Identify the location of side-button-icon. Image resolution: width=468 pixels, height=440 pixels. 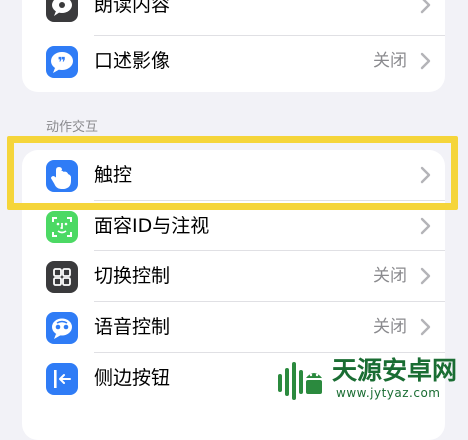
(62, 379).